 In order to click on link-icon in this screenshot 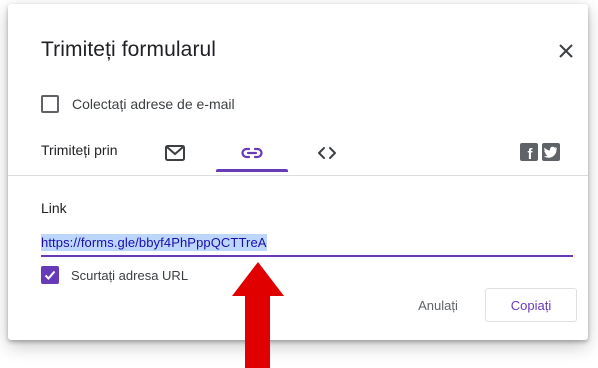, I will do `click(252, 153)`.